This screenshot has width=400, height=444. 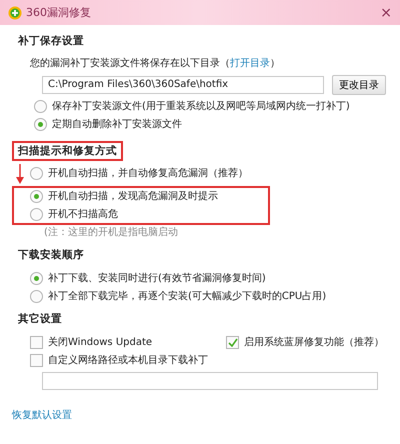 I want to click on checkbox-option: 关闭Windows Update, so click(x=119, y=342).